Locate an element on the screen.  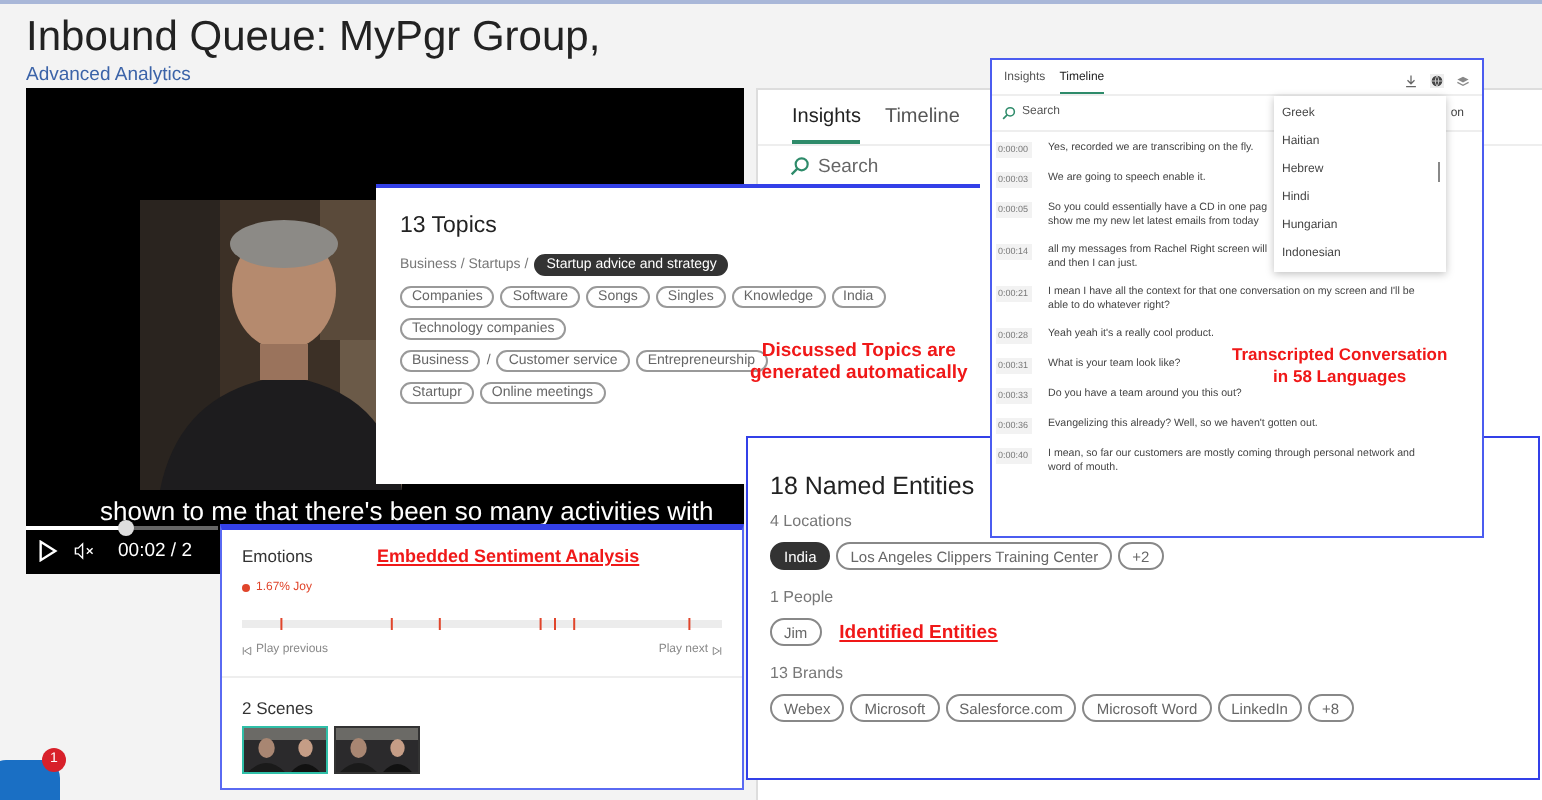
tab: Insights is located at coordinates (826, 120).